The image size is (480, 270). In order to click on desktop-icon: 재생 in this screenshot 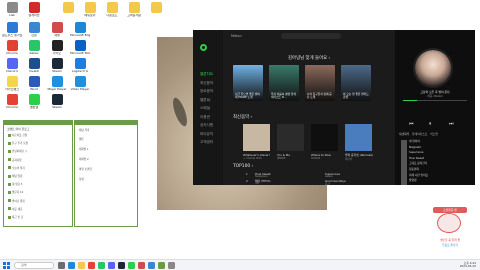, I will do `click(57, 29)`.